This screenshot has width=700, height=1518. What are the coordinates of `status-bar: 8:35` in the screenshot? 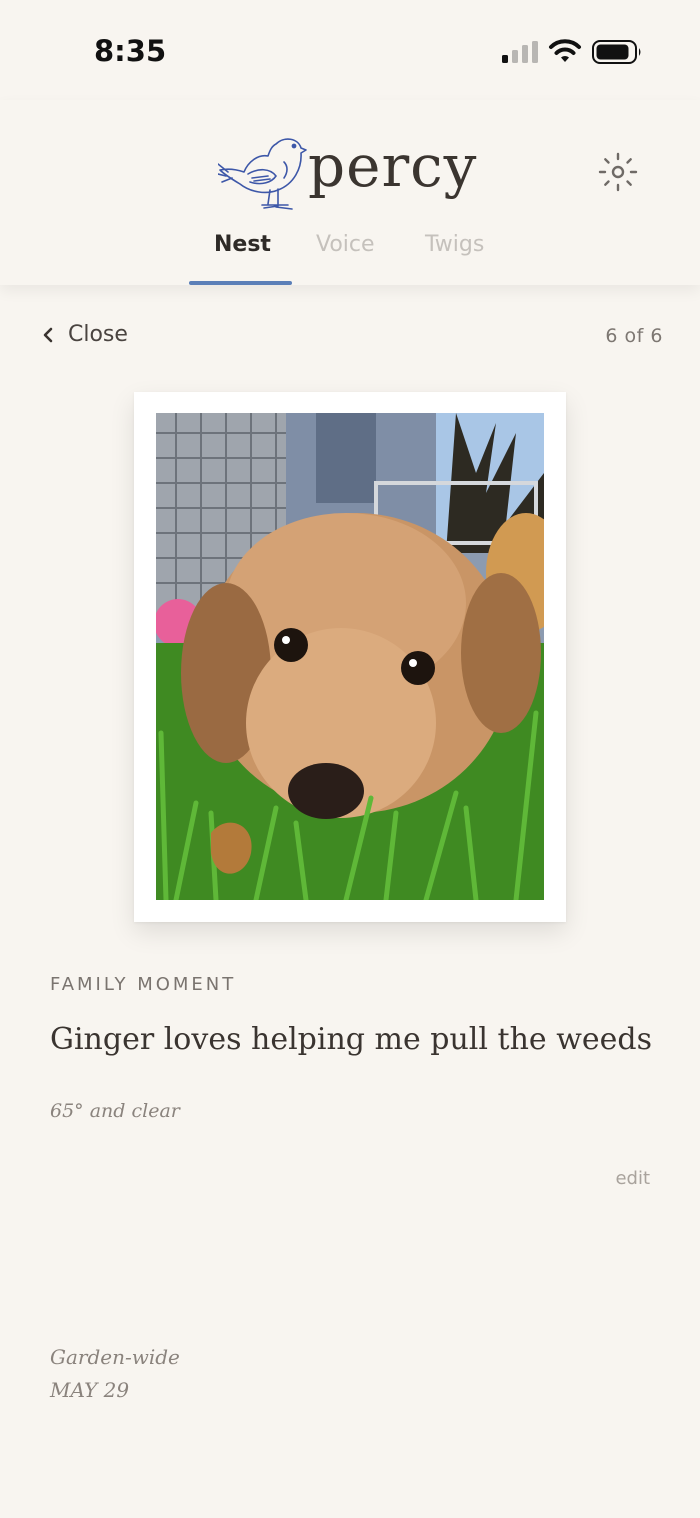 It's located at (350, 50).